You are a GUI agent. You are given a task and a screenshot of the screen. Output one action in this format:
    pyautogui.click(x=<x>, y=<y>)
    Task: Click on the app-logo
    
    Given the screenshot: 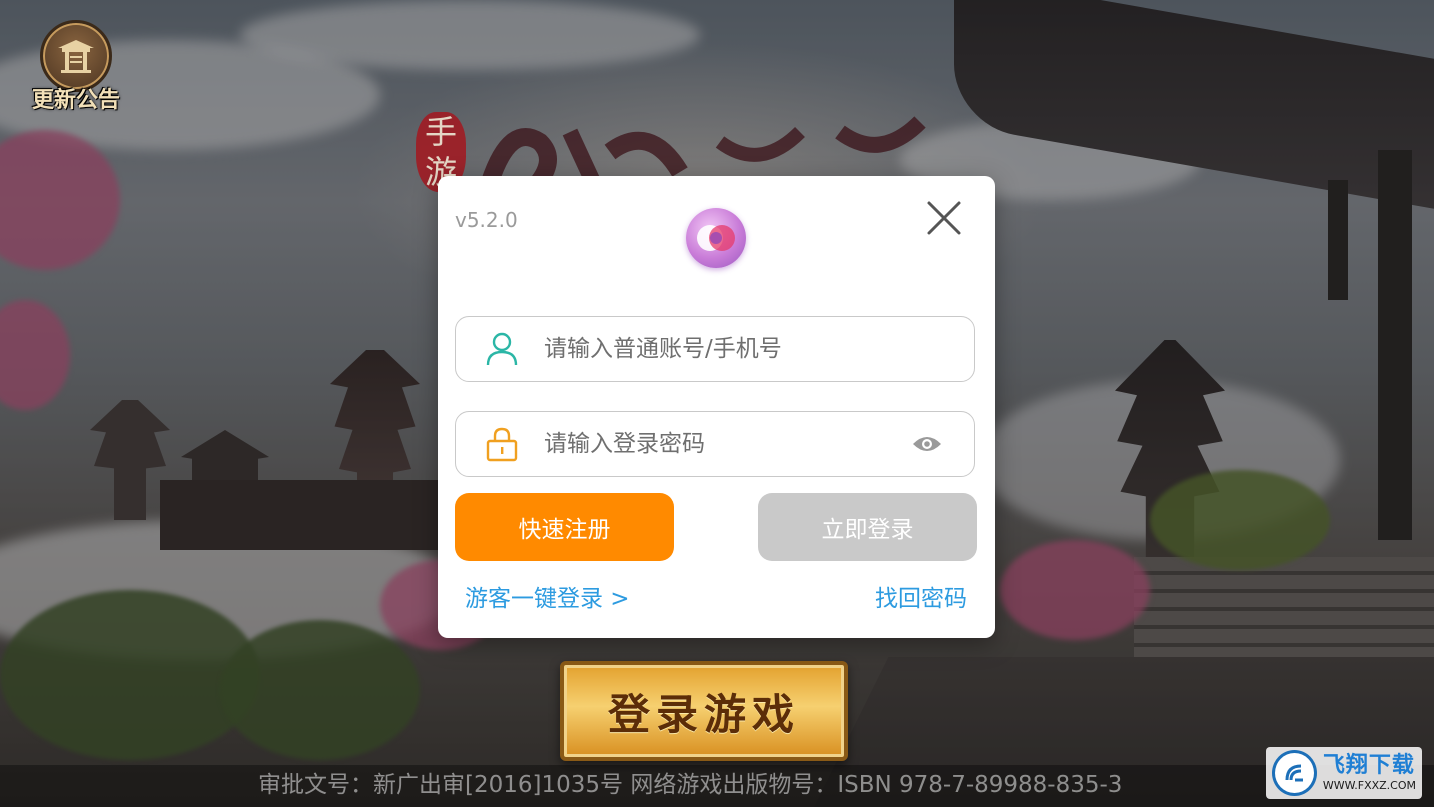 What is the action you would take?
    pyautogui.click(x=716, y=238)
    